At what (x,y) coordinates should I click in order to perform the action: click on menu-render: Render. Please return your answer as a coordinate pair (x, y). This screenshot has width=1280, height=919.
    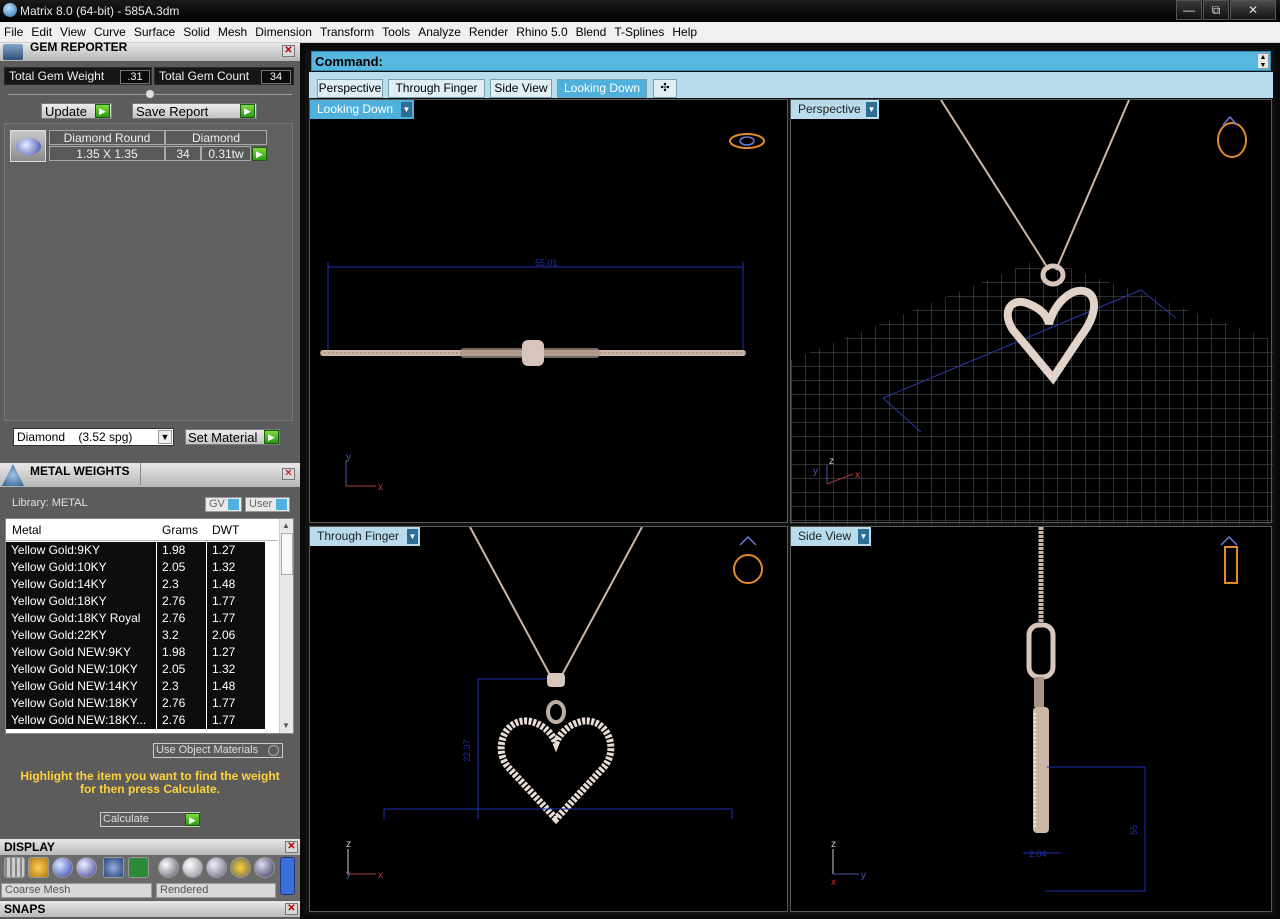
    Looking at the image, I should click on (488, 30).